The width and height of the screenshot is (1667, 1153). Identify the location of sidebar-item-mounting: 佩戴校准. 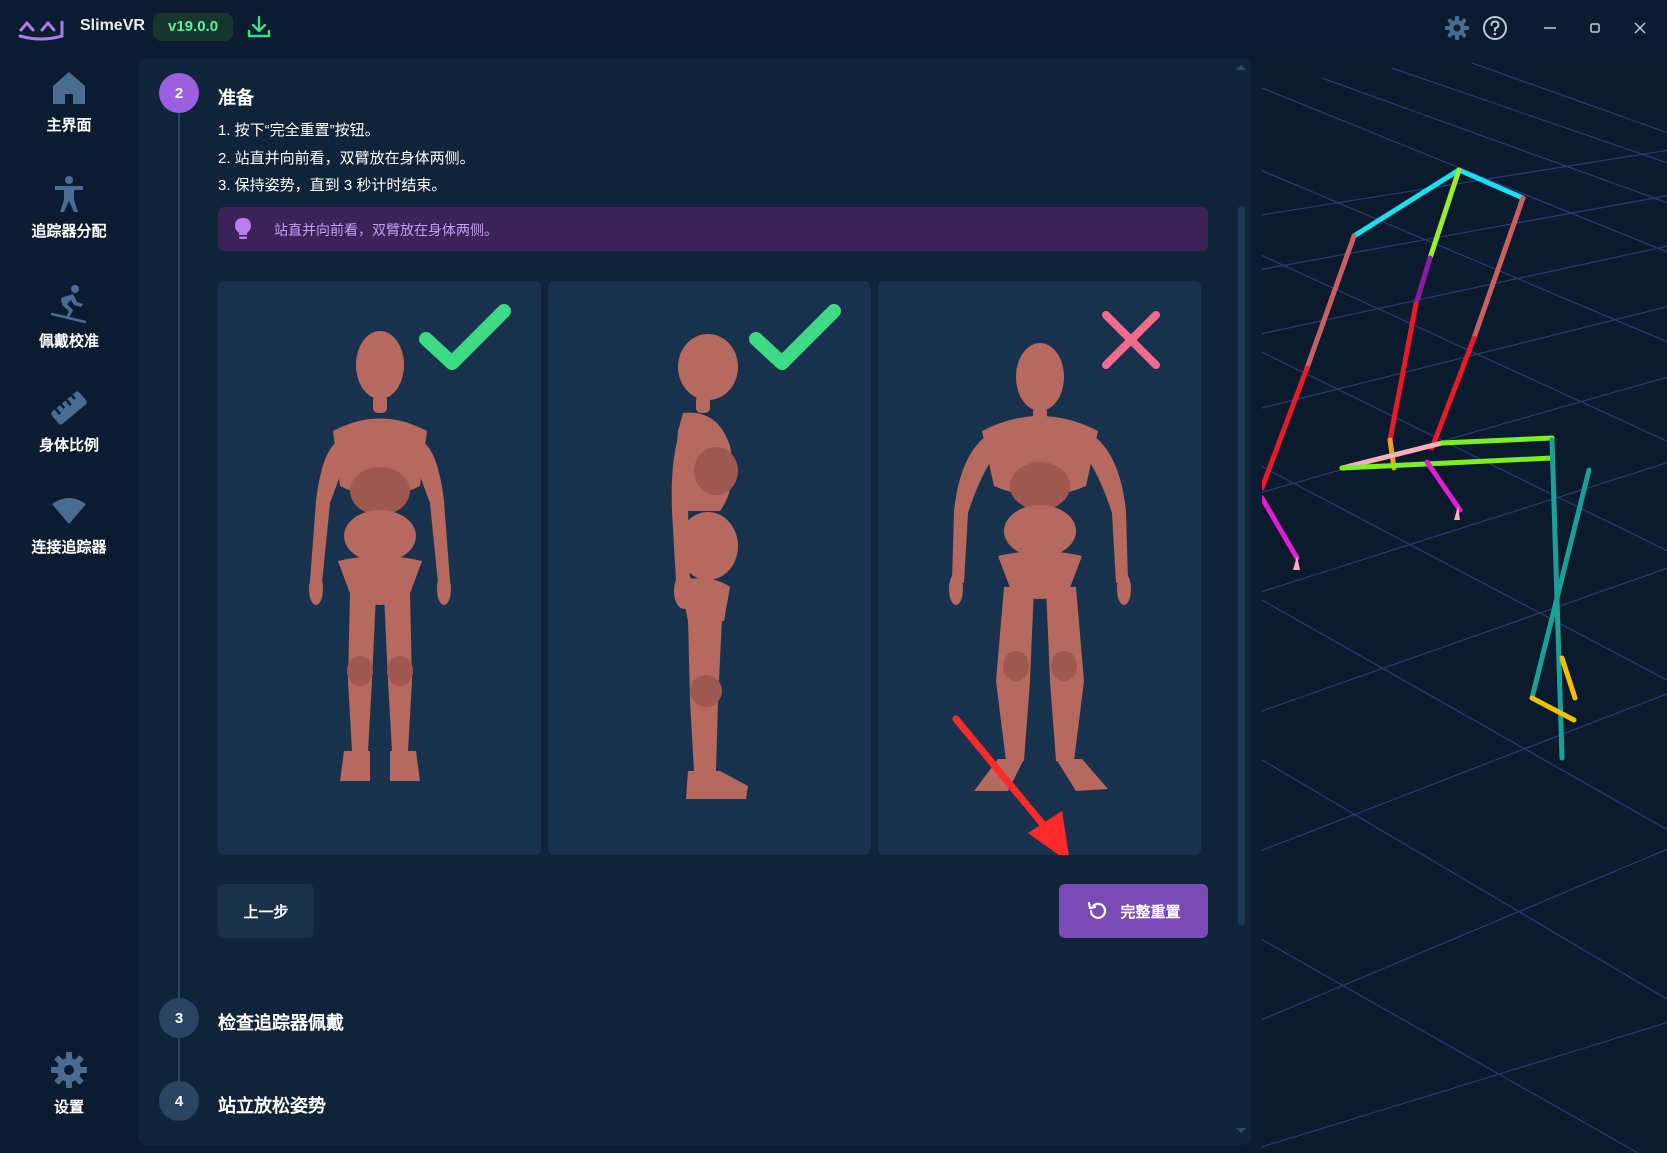
(69, 317).